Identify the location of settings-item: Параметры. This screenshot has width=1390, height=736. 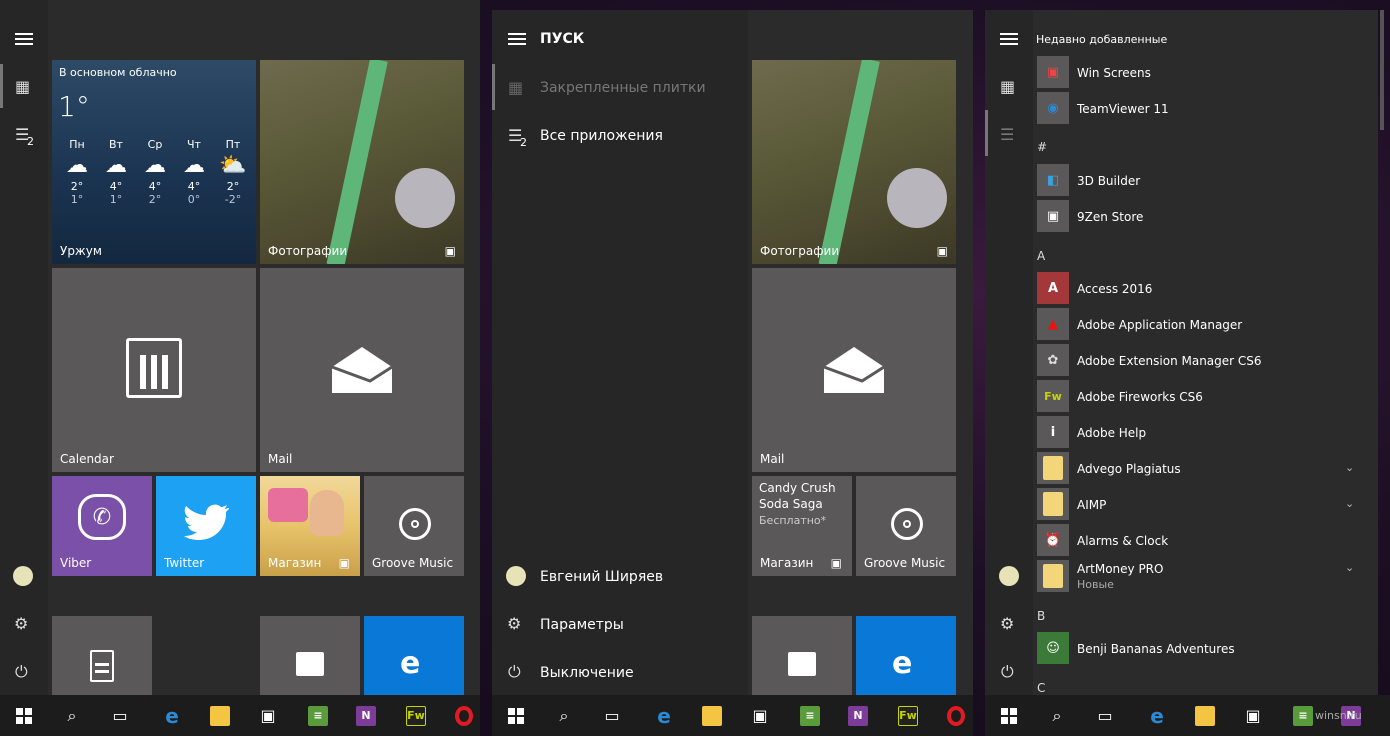
(582, 625).